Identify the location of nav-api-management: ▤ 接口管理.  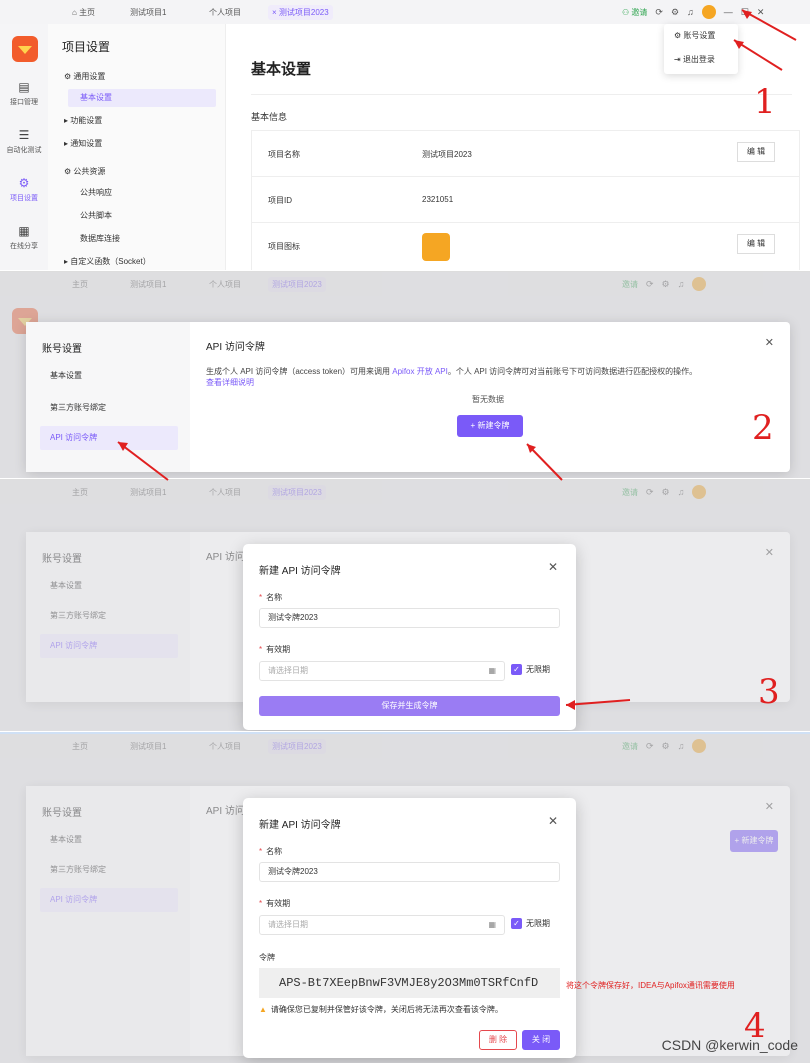
(24, 93).